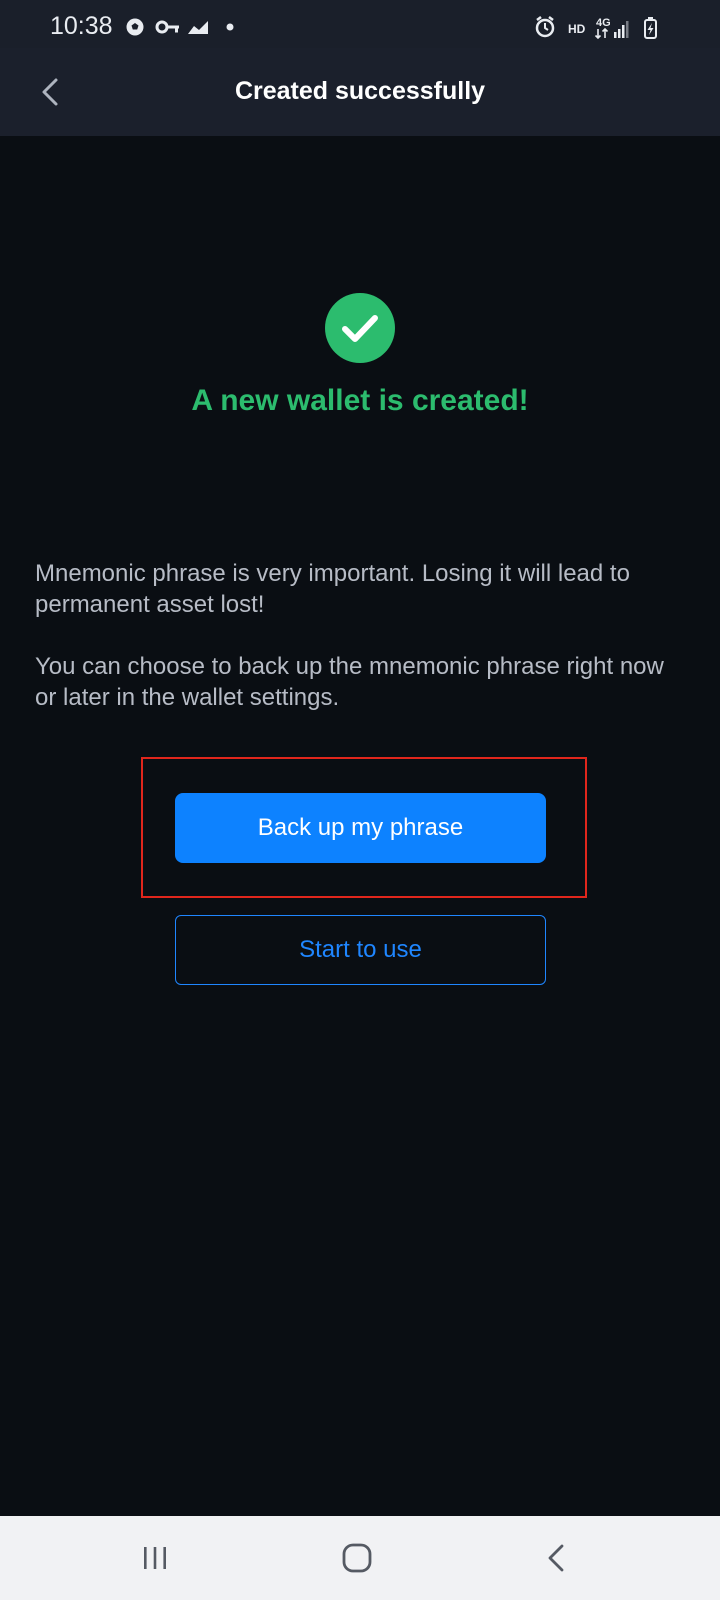  Describe the element at coordinates (360, 400) in the screenshot. I see `success-heading: A new wallet is created!` at that location.